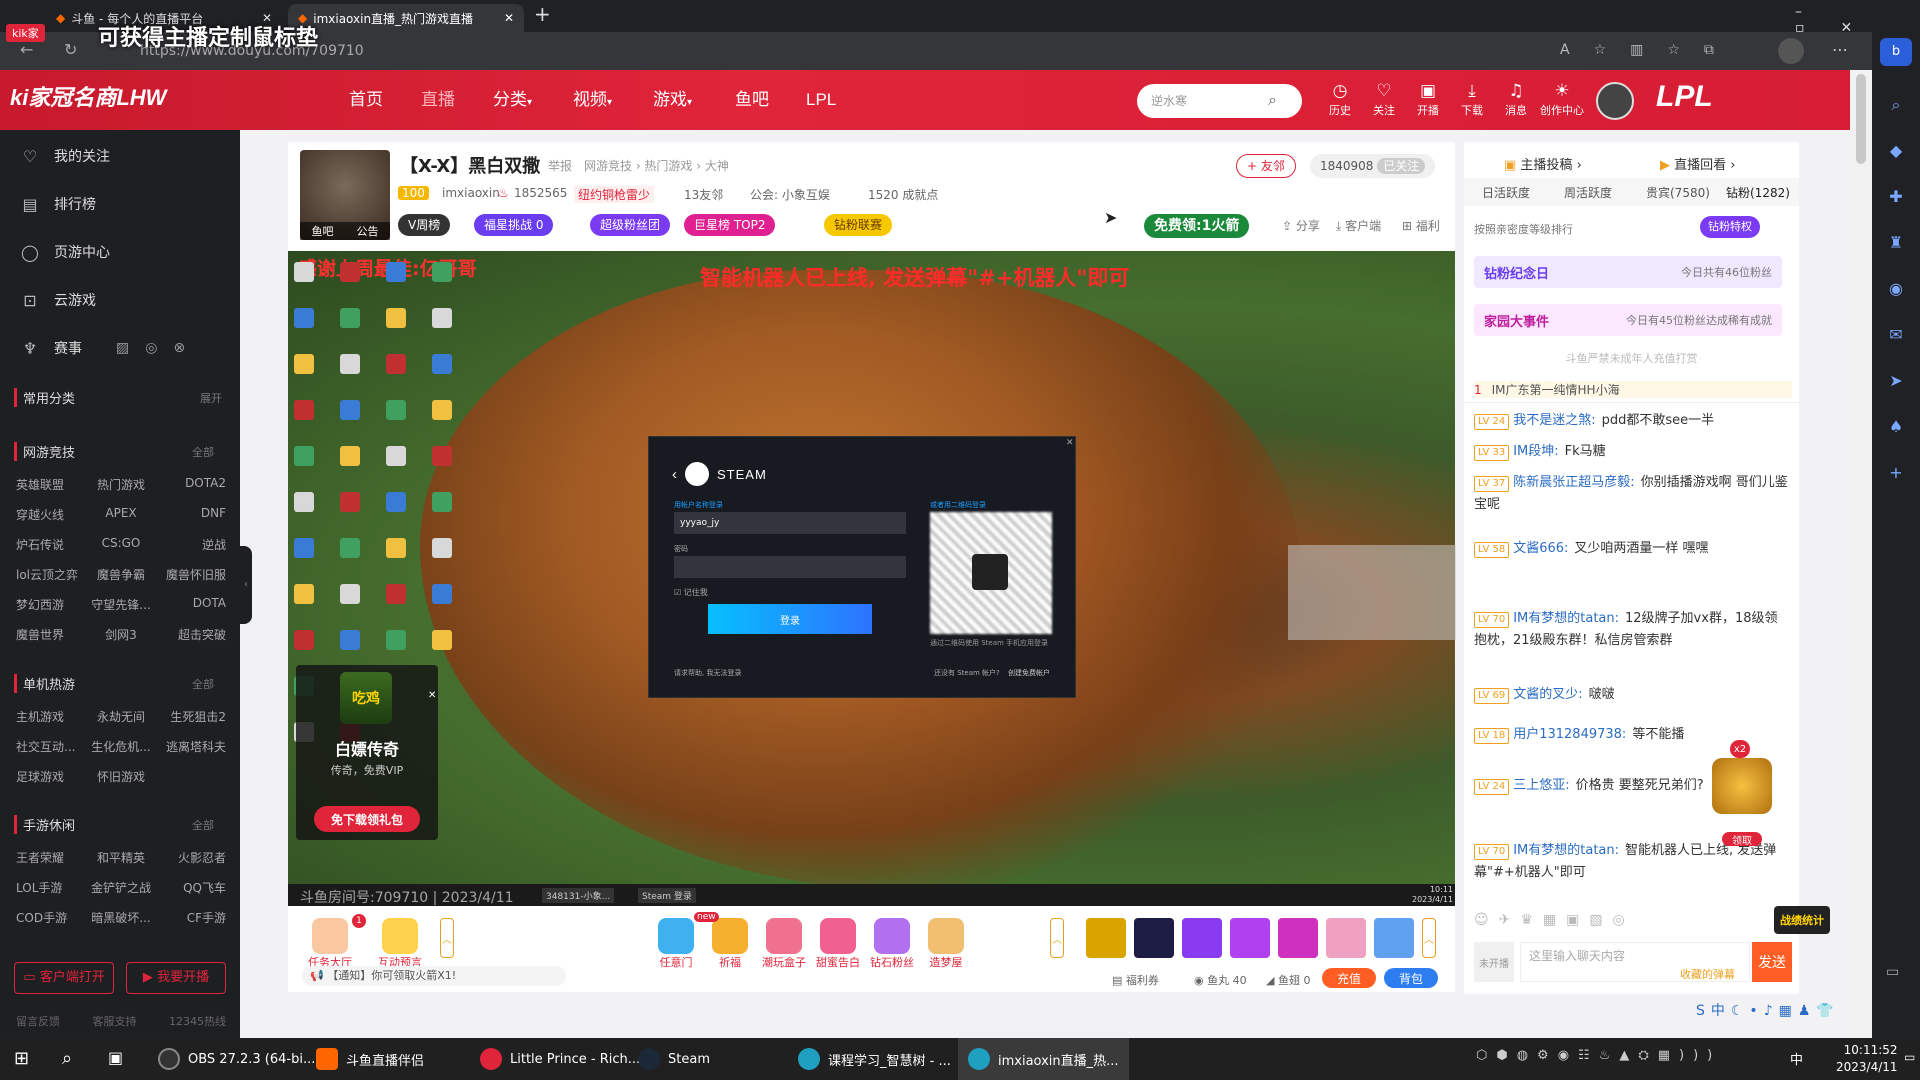  I want to click on sidebar-item-events: ♆ 赛事 ▨◎⊗, so click(110, 348).